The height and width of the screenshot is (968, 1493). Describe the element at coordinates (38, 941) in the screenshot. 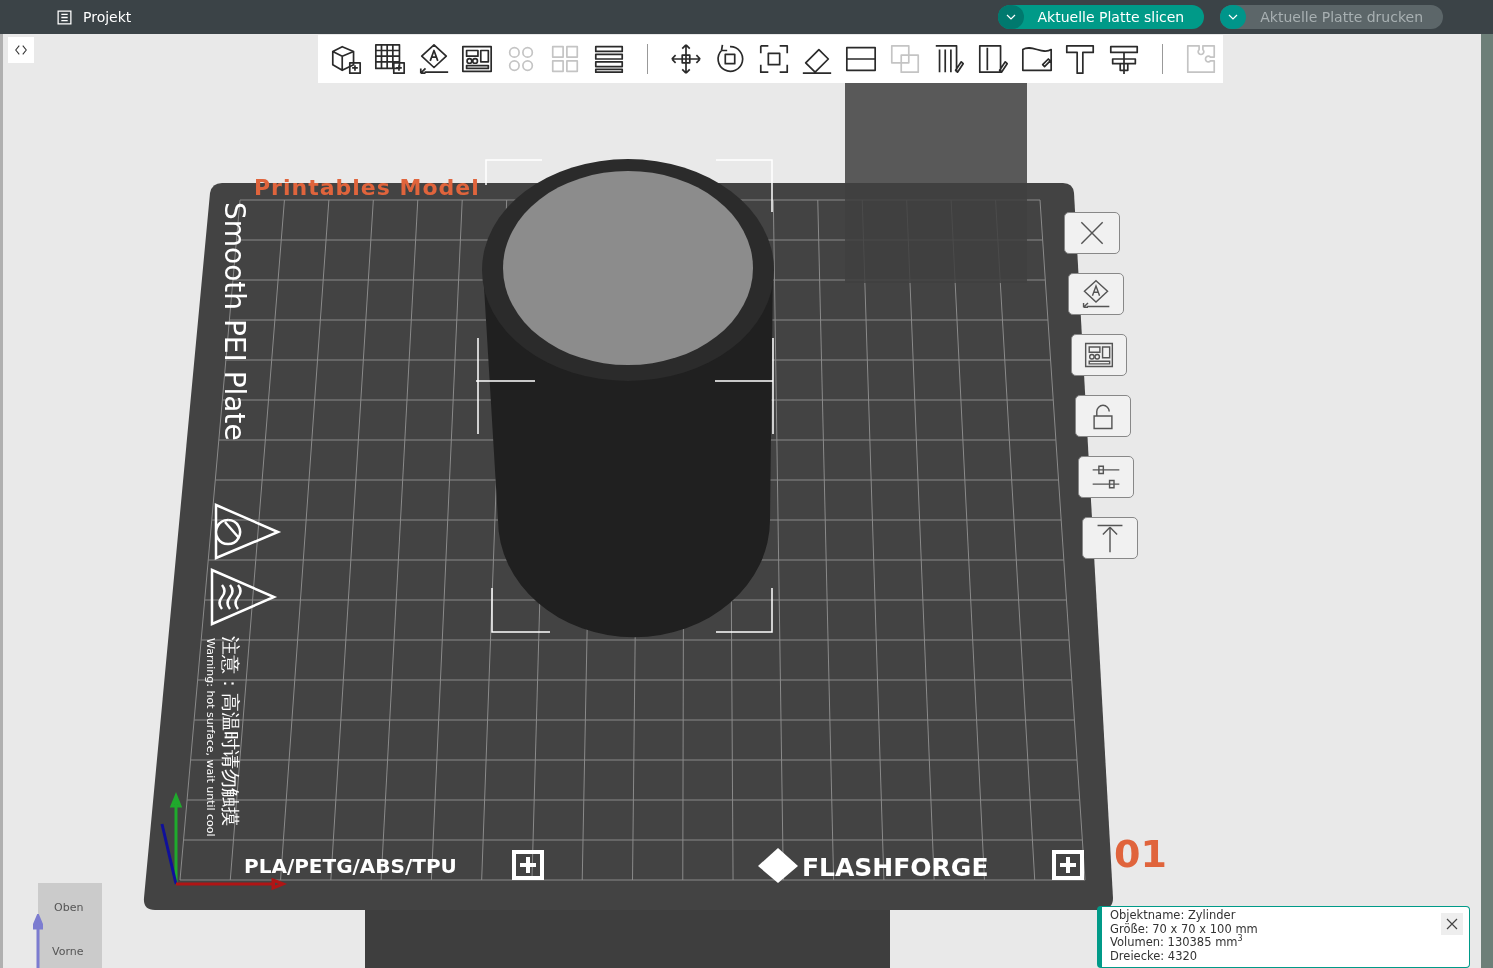

I see `axis-arrow-icon` at that location.